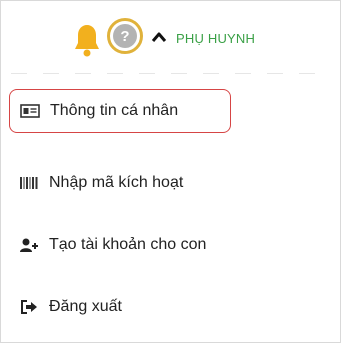 This screenshot has width=341, height=343. Describe the element at coordinates (114, 110) in the screenshot. I see `menu-item-label: Thông tin cá nhân` at that location.